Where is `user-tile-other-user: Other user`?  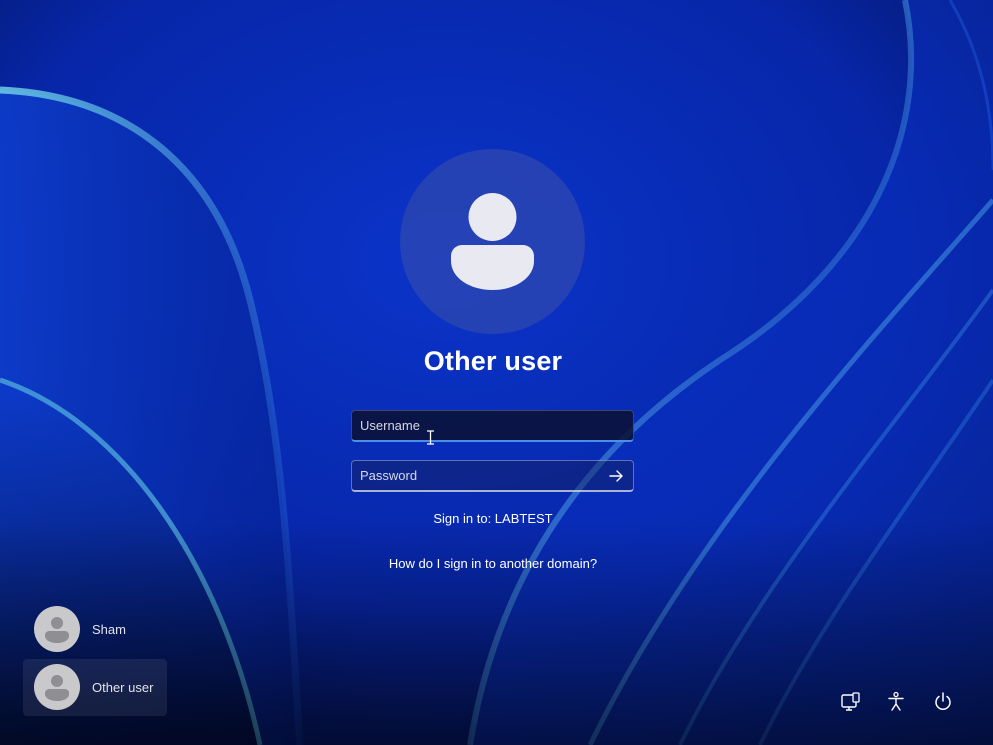 user-tile-other-user: Other user is located at coordinates (95, 687).